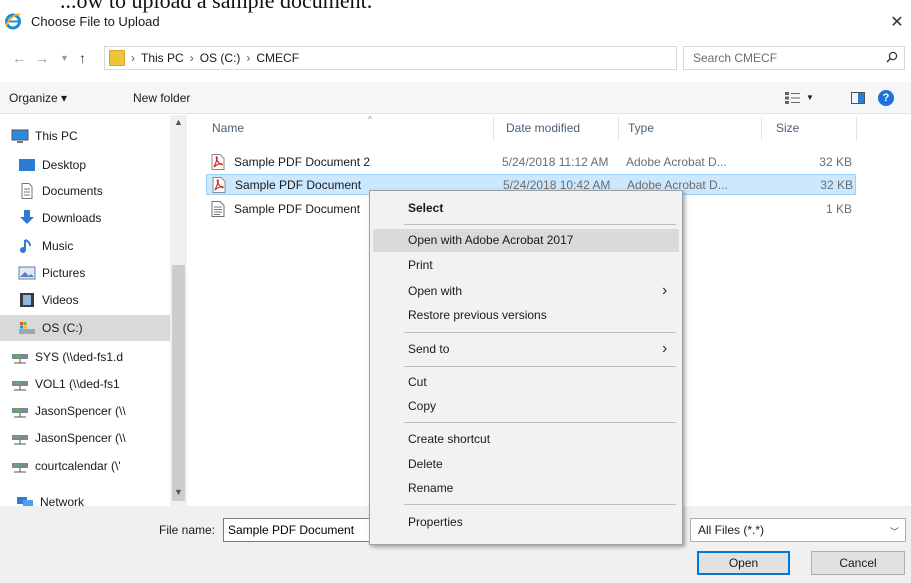 This screenshot has height=583, width=911. Describe the element at coordinates (526, 208) in the screenshot. I see `menu-item-select: Select` at that location.